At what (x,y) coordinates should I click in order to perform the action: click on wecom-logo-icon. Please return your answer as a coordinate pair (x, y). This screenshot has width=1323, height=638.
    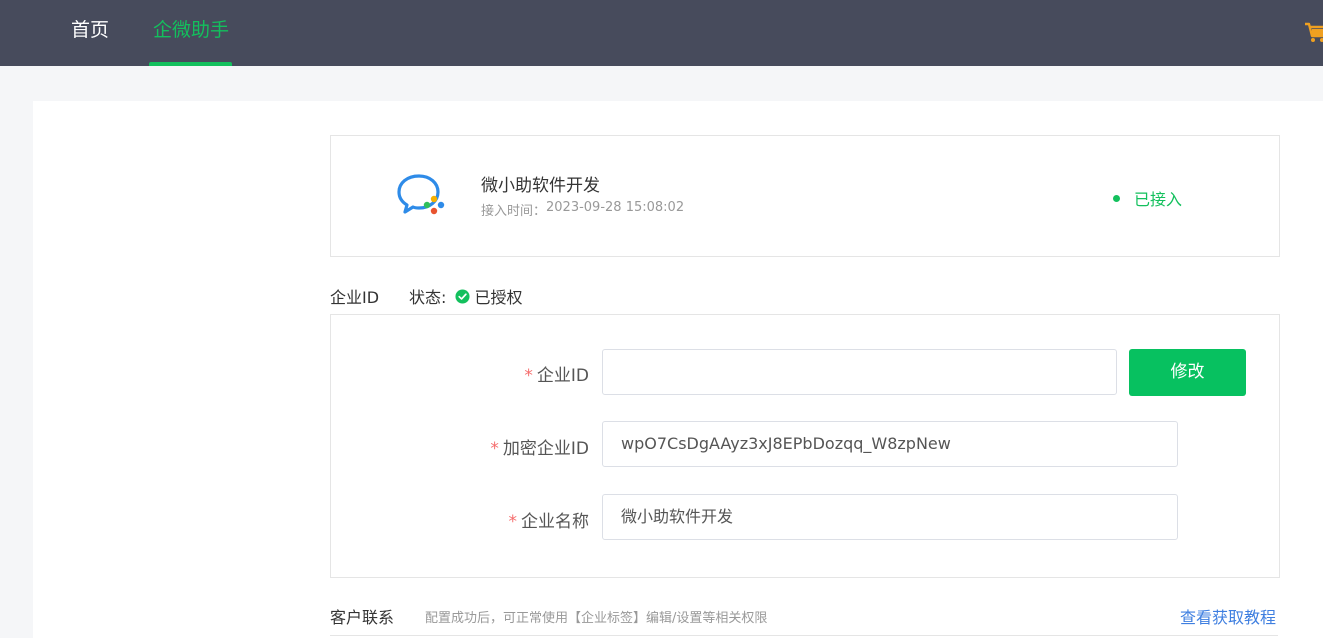
    Looking at the image, I should click on (421, 194).